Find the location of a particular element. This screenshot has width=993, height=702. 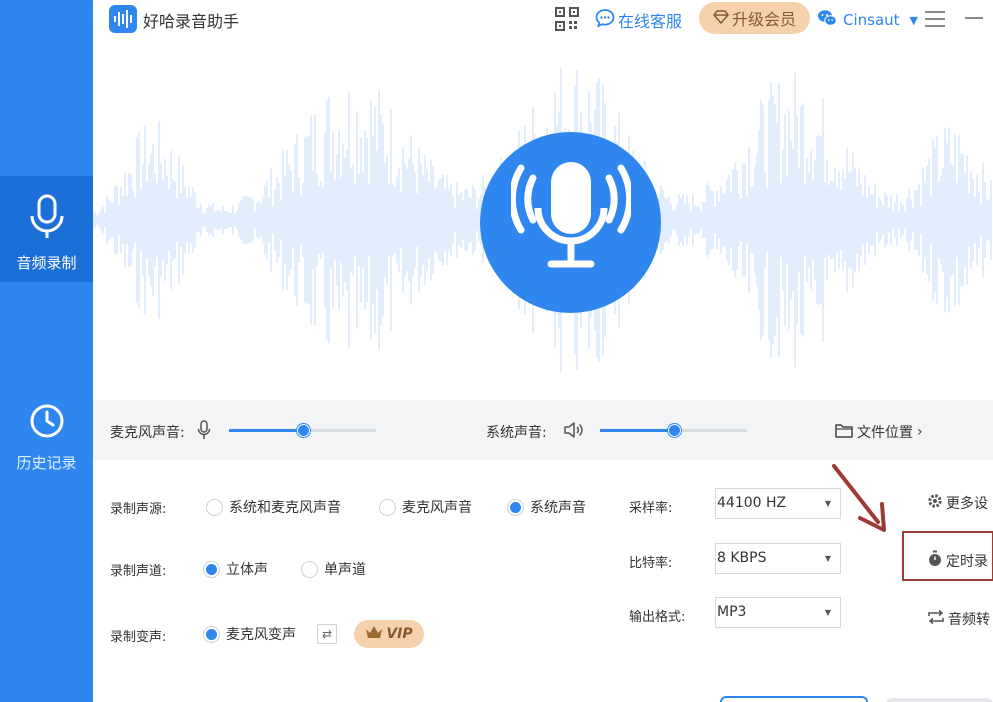

speaker-icon is located at coordinates (574, 432).